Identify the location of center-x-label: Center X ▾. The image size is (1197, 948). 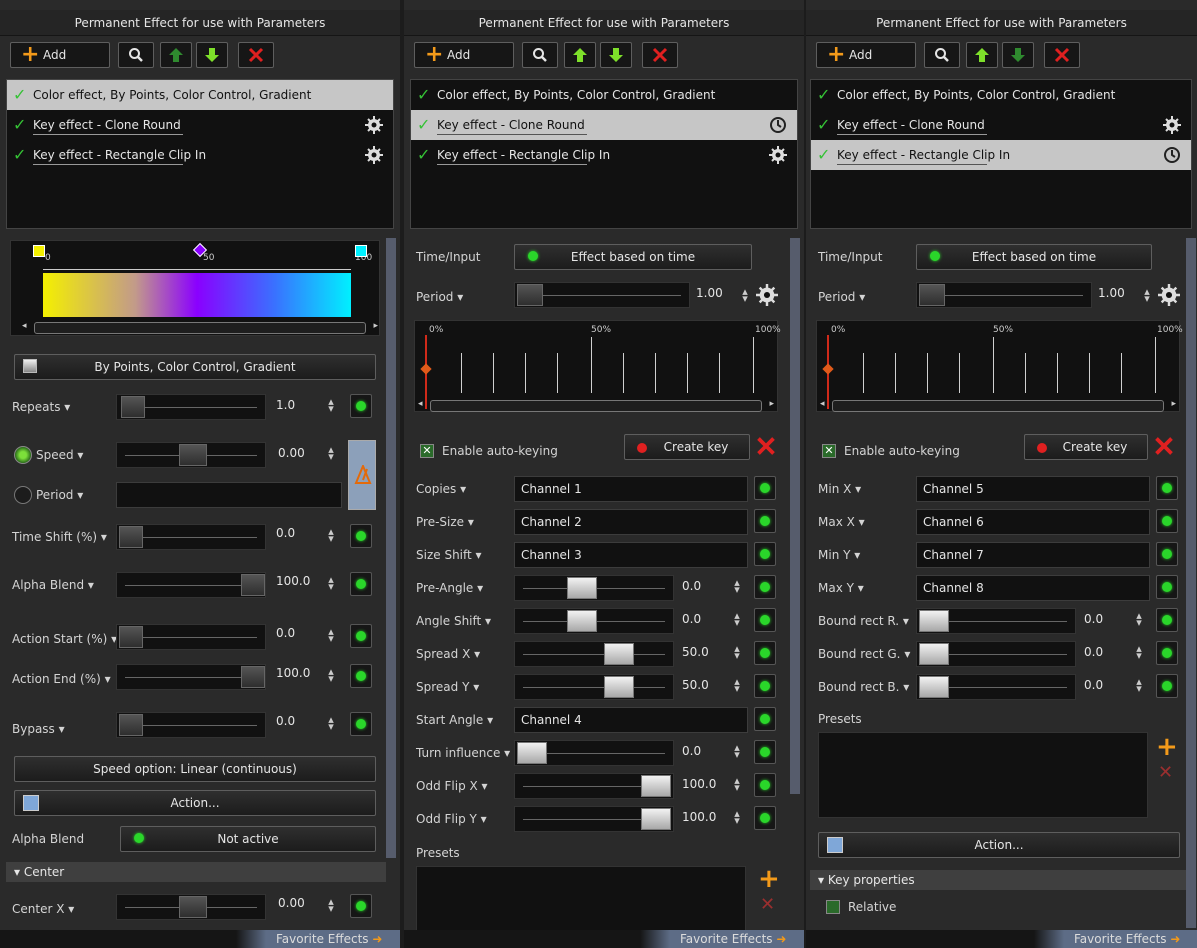
(43, 909).